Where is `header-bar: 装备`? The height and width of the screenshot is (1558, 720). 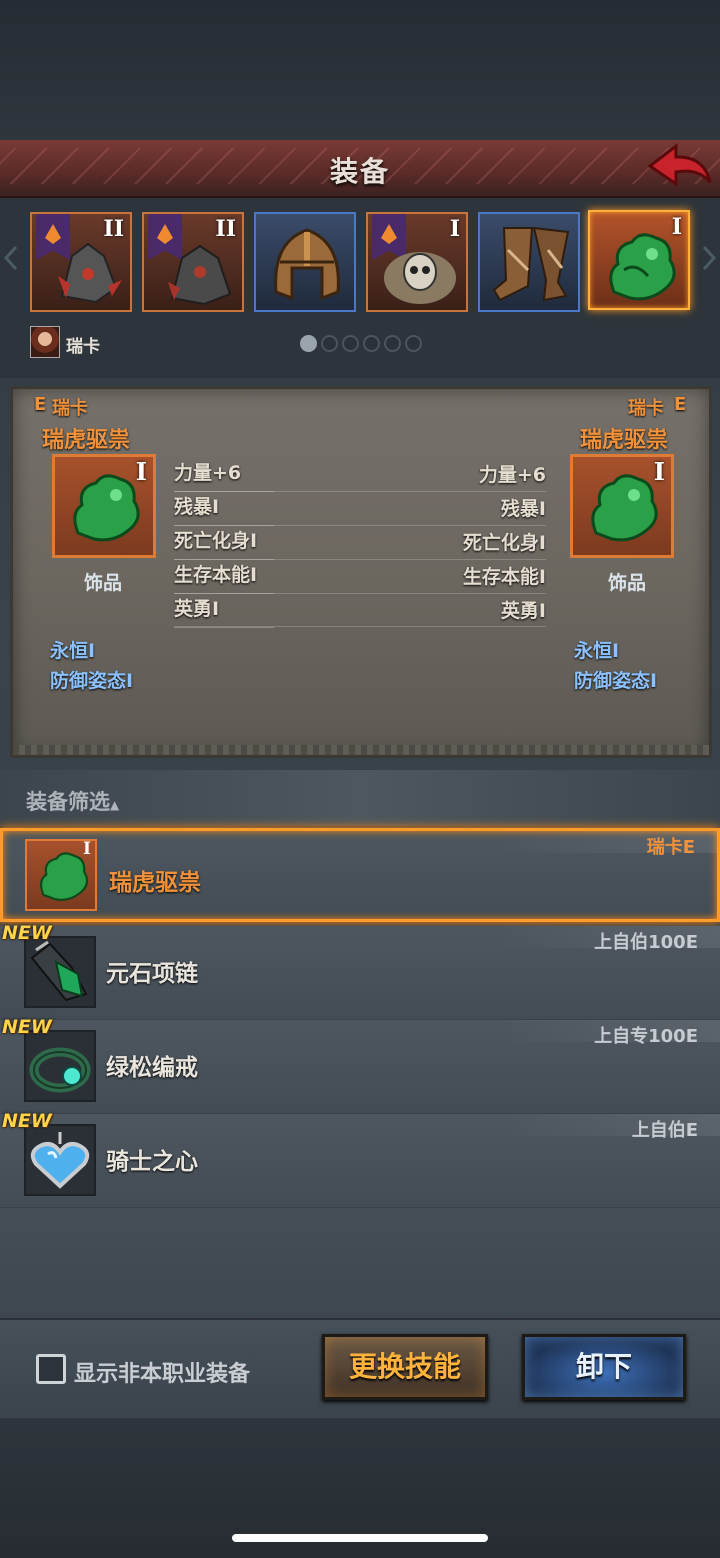
header-bar: 装备 is located at coordinates (360, 169).